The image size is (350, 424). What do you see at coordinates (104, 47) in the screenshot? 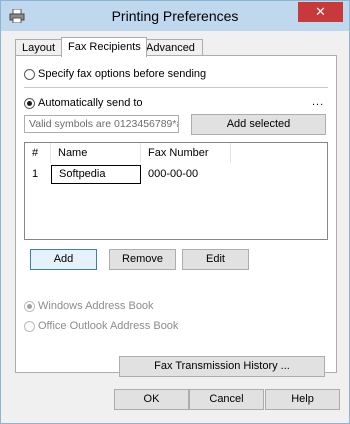
I see `tab-fax-recipients: Fax Recipients` at bounding box center [104, 47].